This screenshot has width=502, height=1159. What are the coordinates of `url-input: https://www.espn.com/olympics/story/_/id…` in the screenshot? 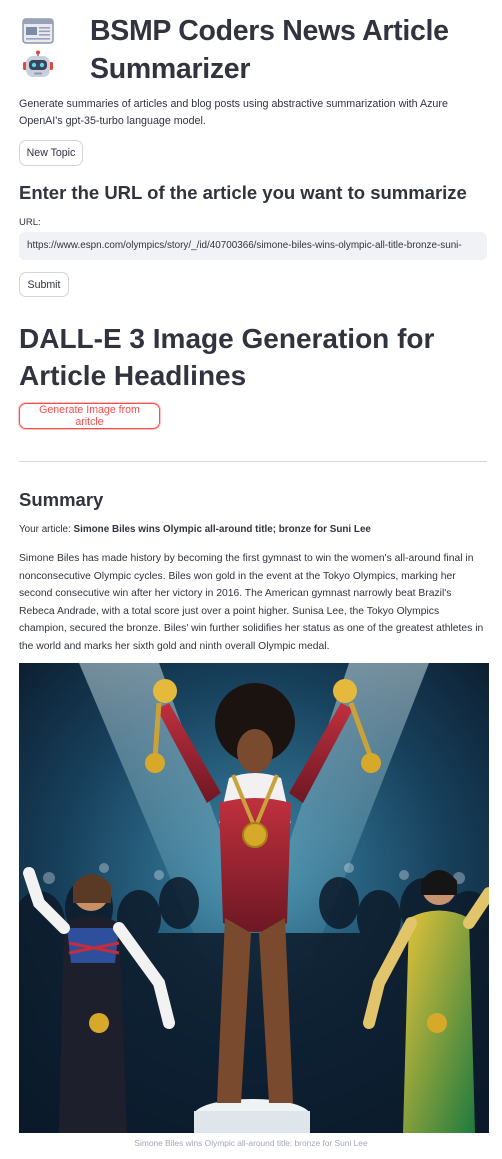 It's located at (253, 246).